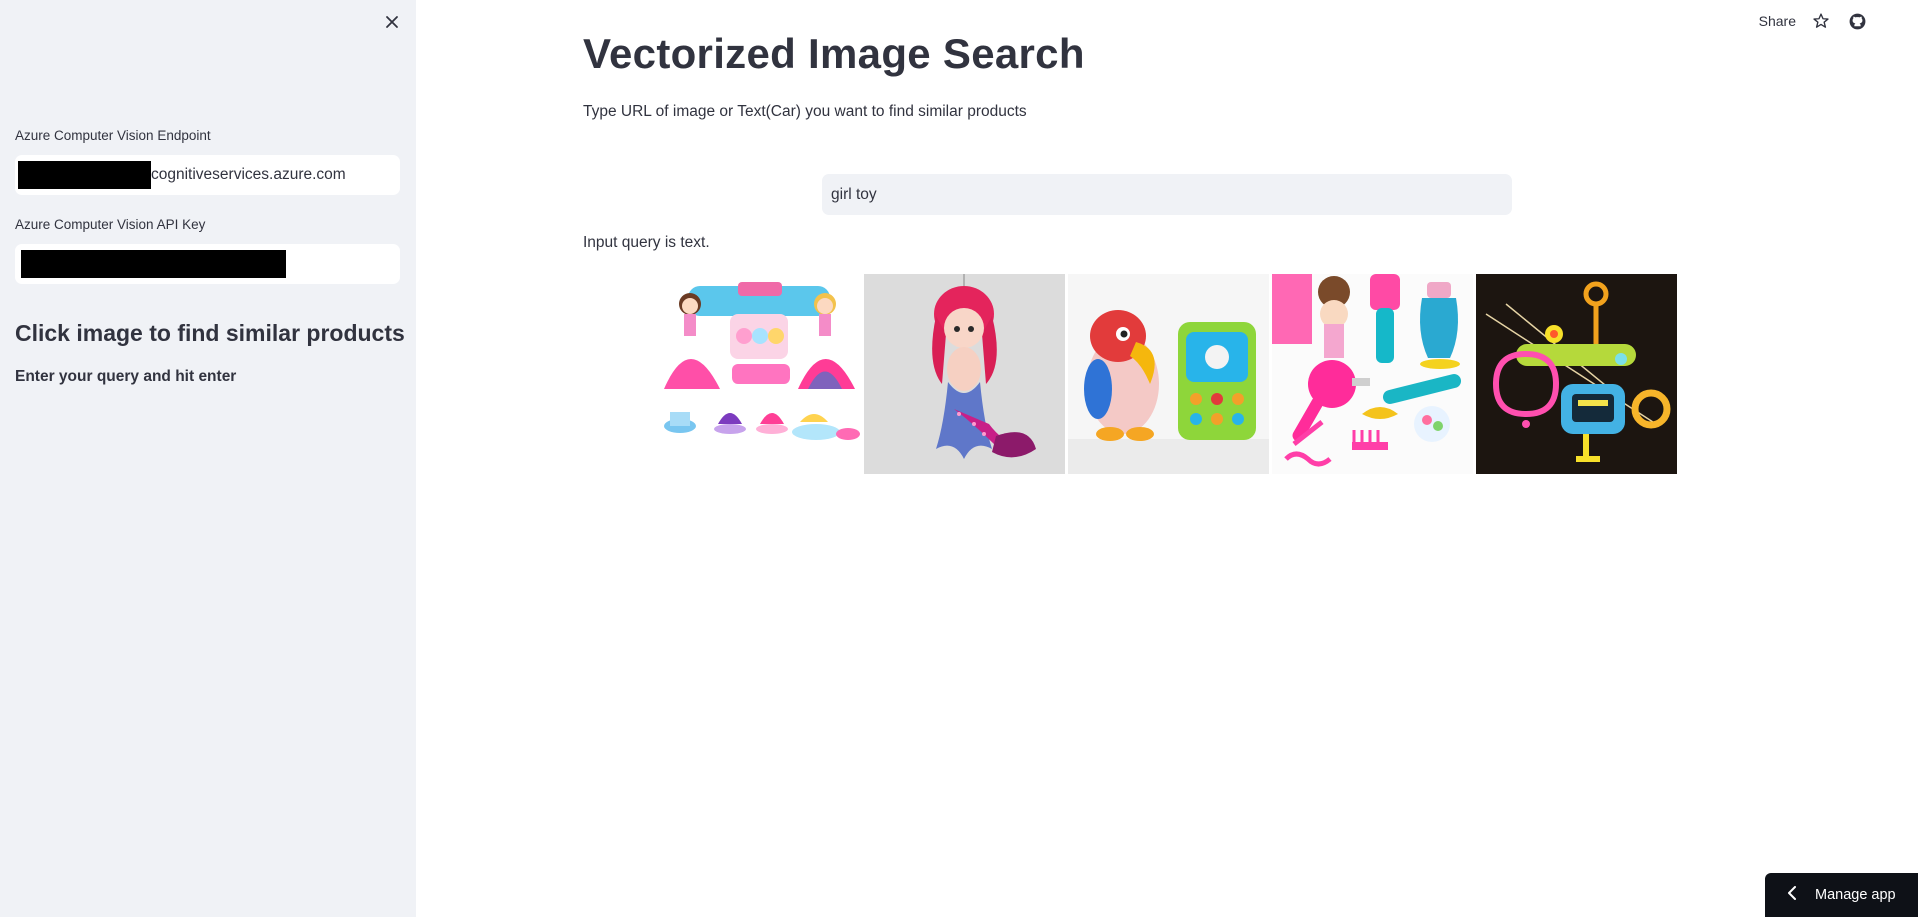 The width and height of the screenshot is (1918, 917). What do you see at coordinates (113, 135) in the screenshot?
I see `endpoint-label: Azure Computer Vision Endpoint` at bounding box center [113, 135].